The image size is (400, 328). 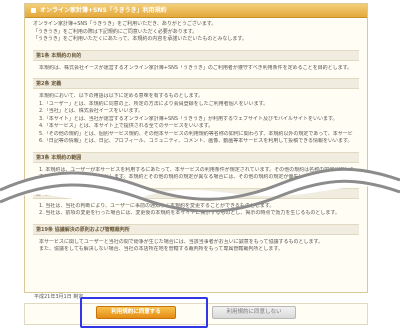 What do you see at coordinates (59, 297) in the screenshot?
I see `enactment-date: 平成21年3月1日 制定` at bounding box center [59, 297].